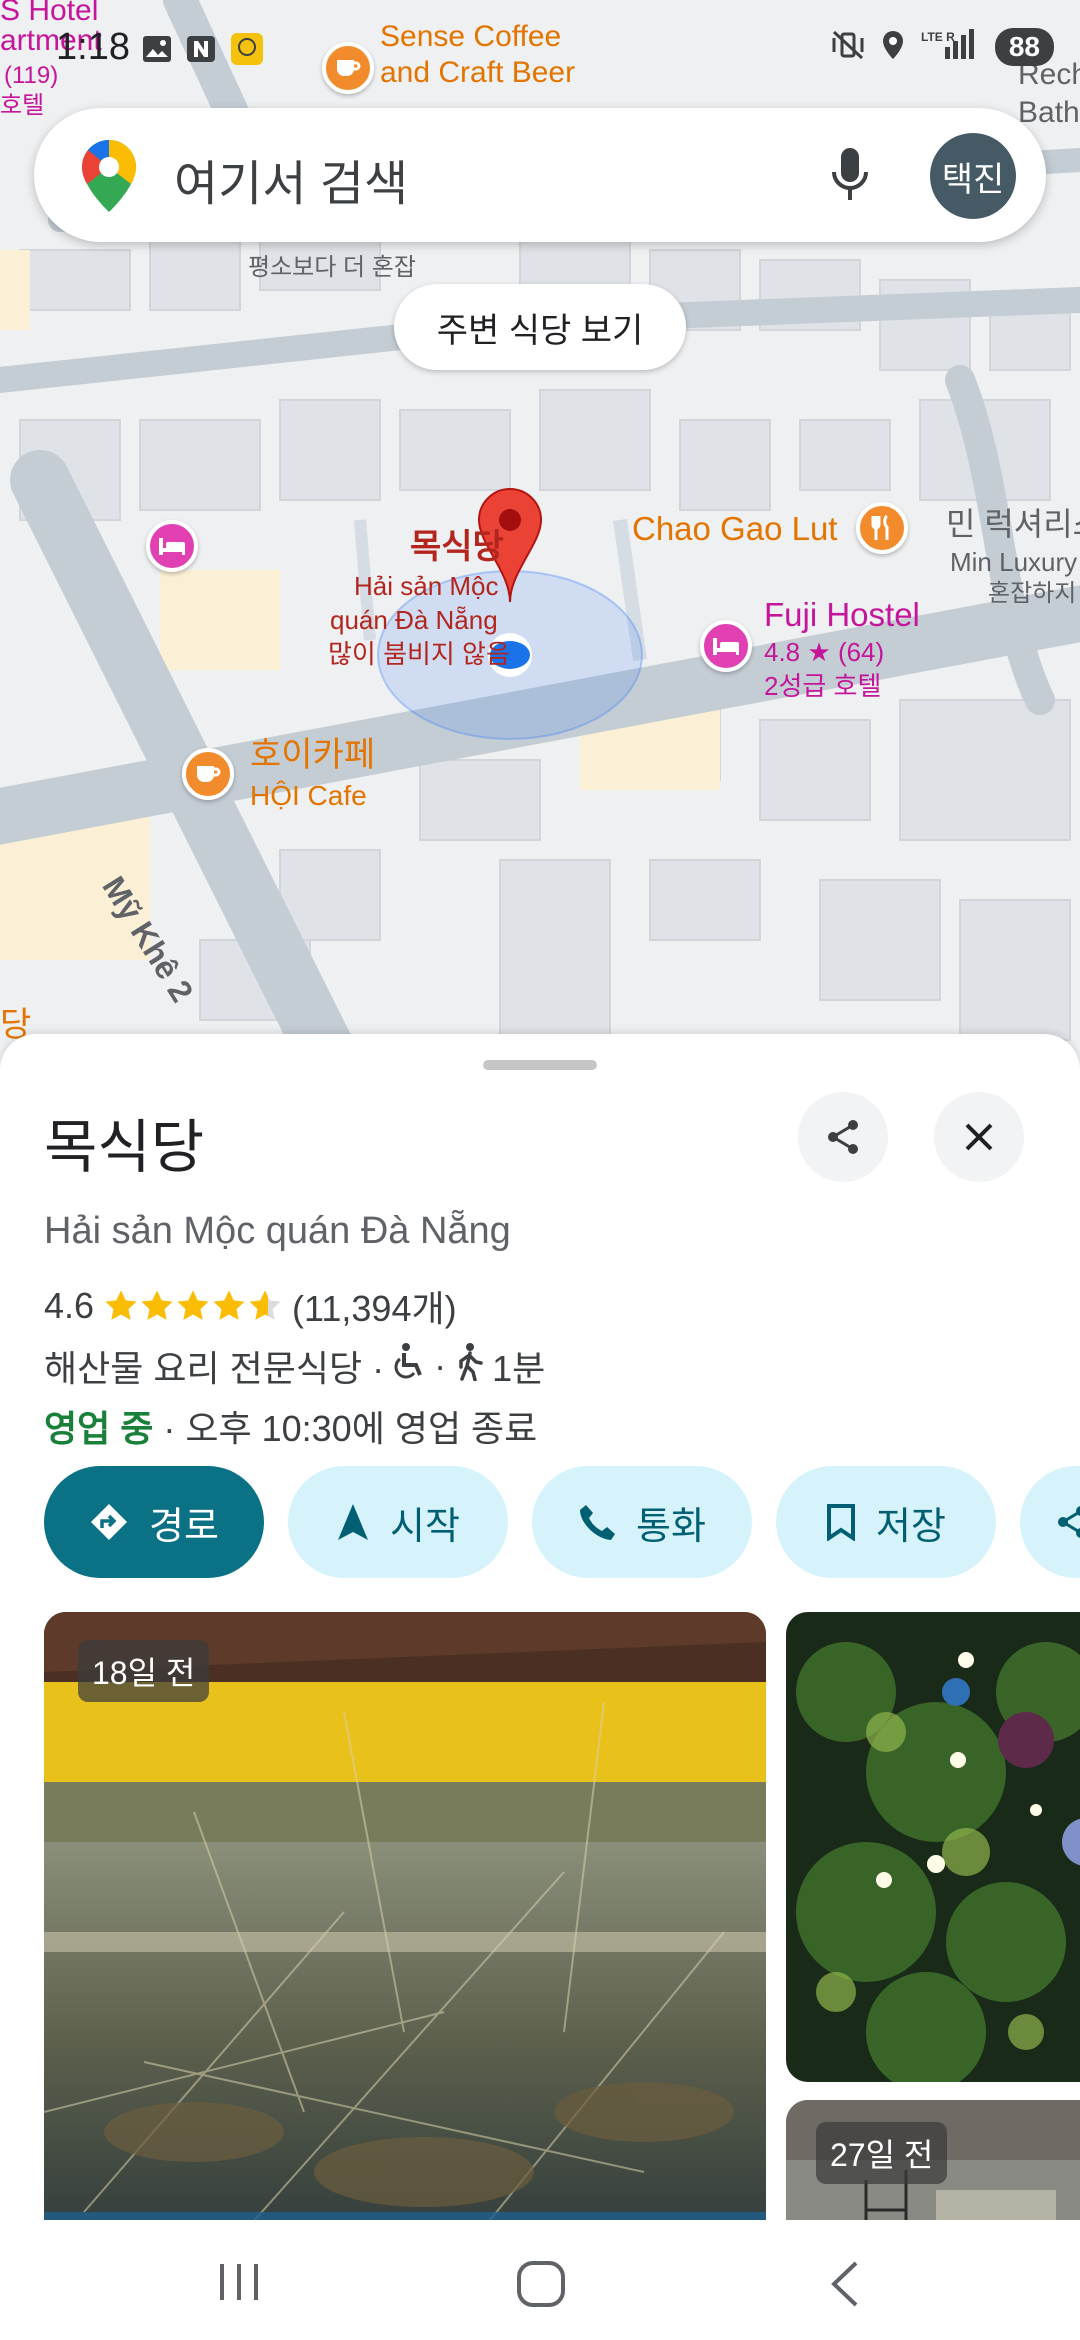  I want to click on directions-button: 경로, so click(154, 1522).